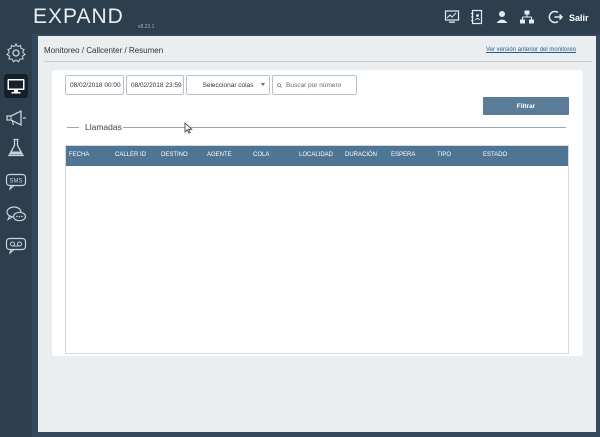 The width and height of the screenshot is (600, 437). Describe the element at coordinates (318, 61) in the screenshot. I see `header-divider` at that location.